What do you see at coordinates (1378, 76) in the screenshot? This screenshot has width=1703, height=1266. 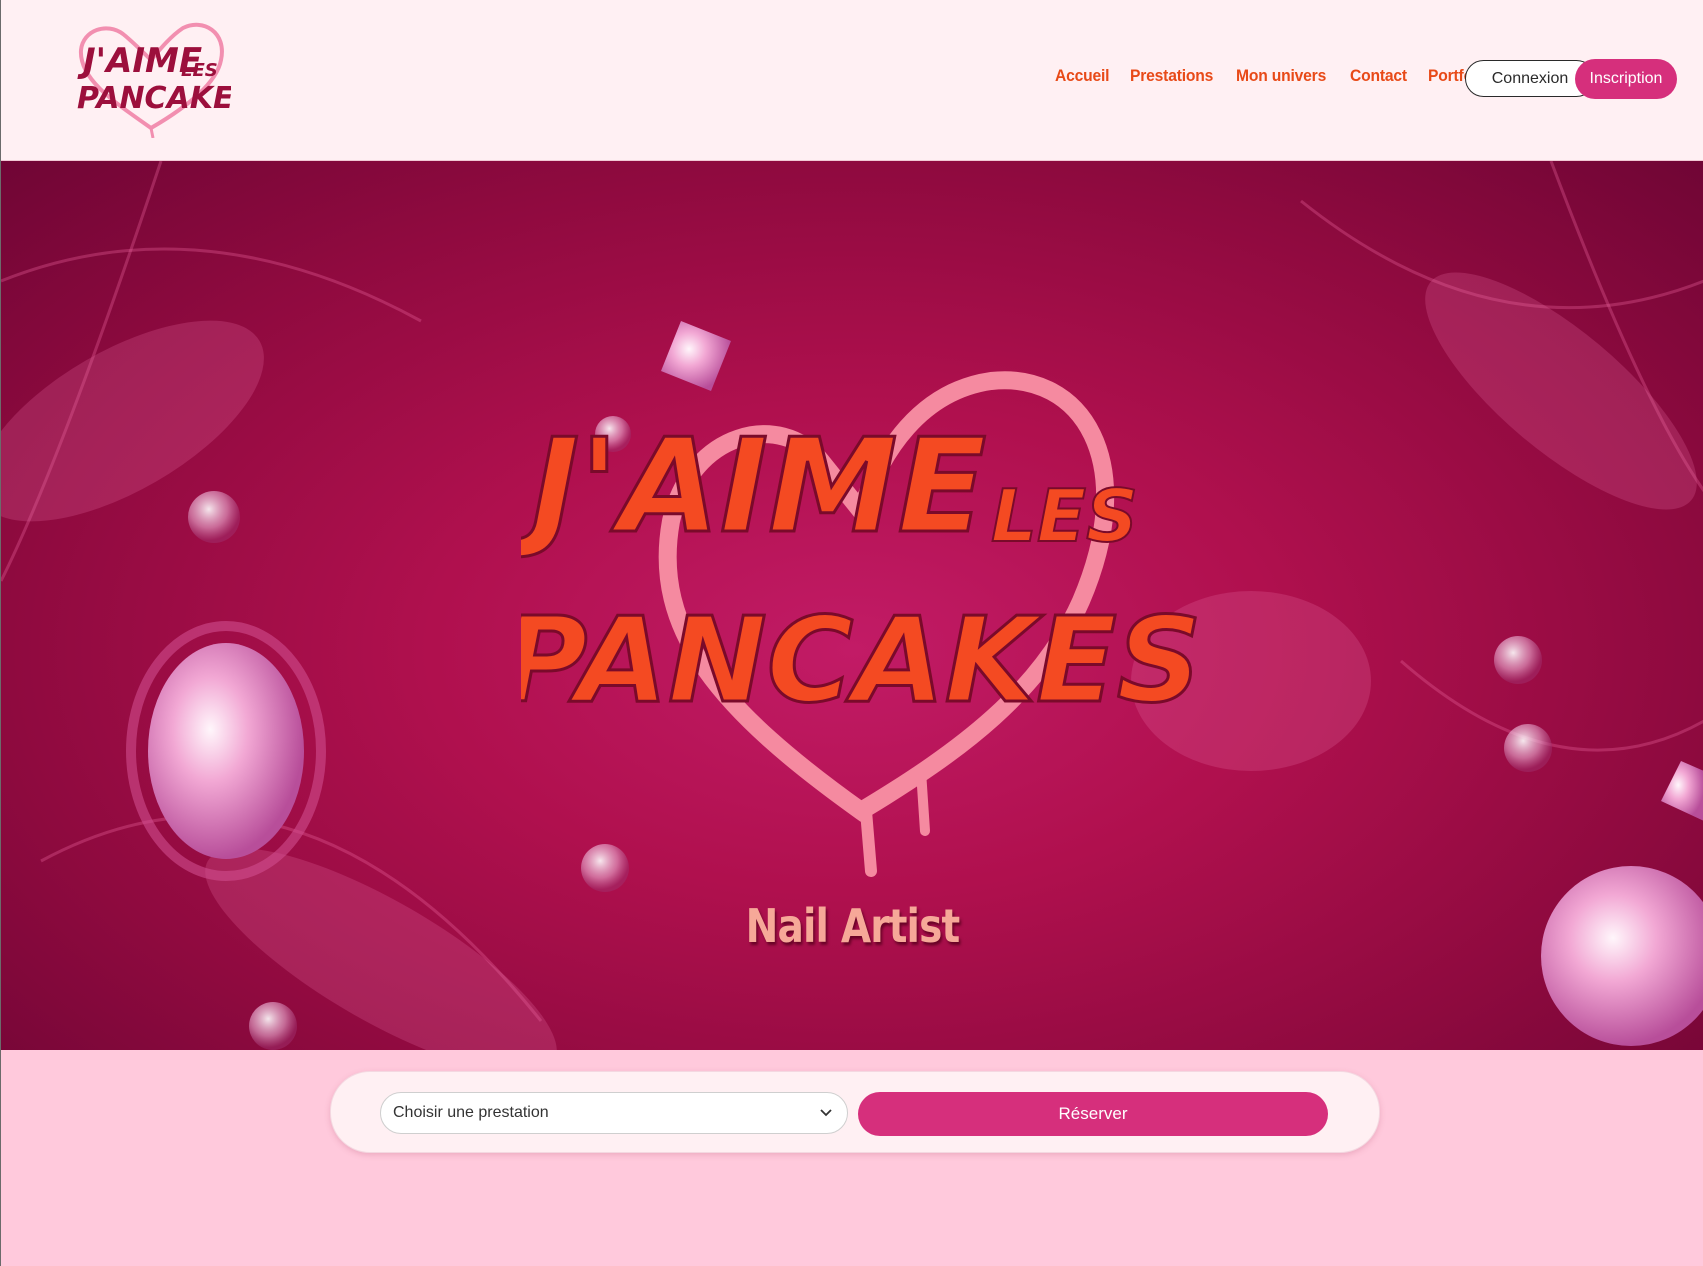 I see `nav-contact: Contact` at bounding box center [1378, 76].